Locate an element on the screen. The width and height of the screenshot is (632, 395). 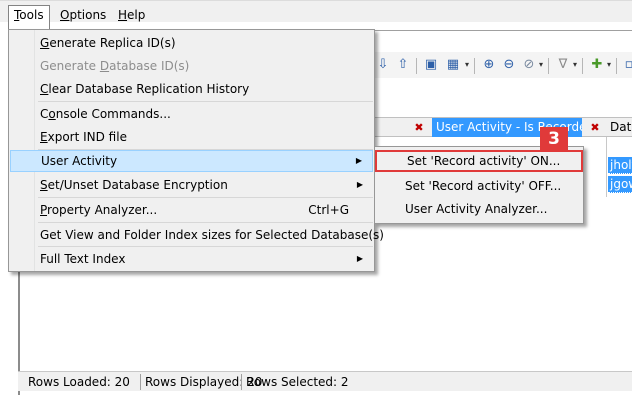
column-header-data: Data is located at coordinates (620, 127).